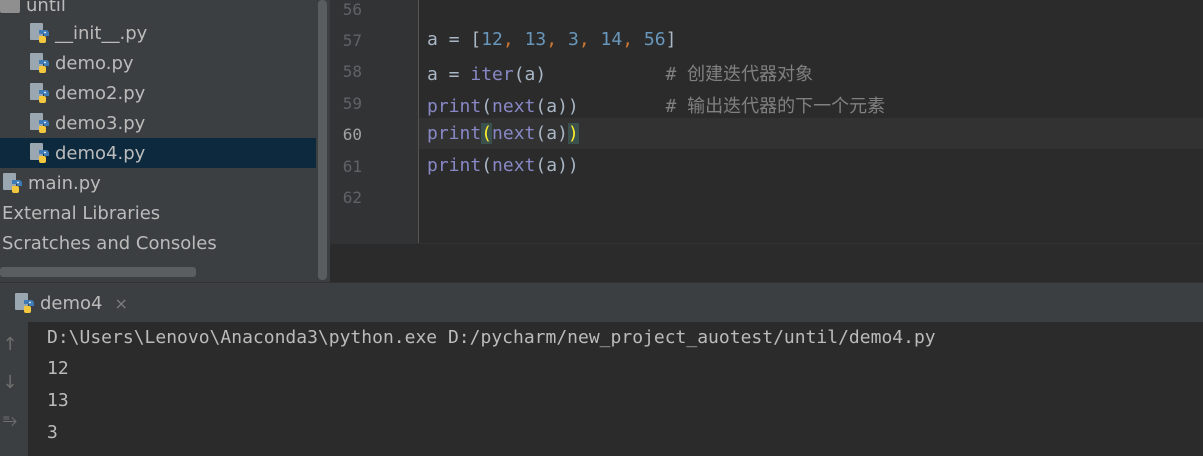 This screenshot has height=456, width=1203. Describe the element at coordinates (158, 153) in the screenshot. I see `tree-file-demo4: demo4.py` at that location.